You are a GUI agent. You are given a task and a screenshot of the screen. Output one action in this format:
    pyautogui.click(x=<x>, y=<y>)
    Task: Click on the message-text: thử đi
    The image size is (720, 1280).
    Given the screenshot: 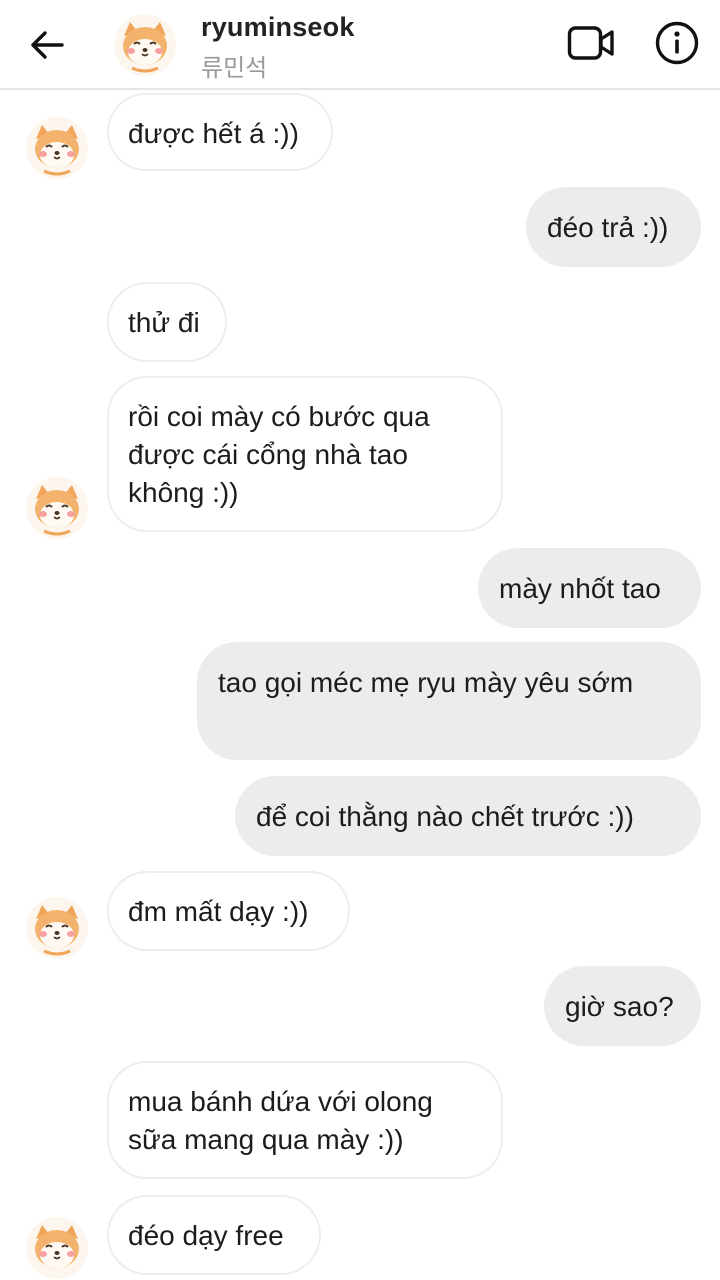 What is the action you would take?
    pyautogui.click(x=164, y=322)
    